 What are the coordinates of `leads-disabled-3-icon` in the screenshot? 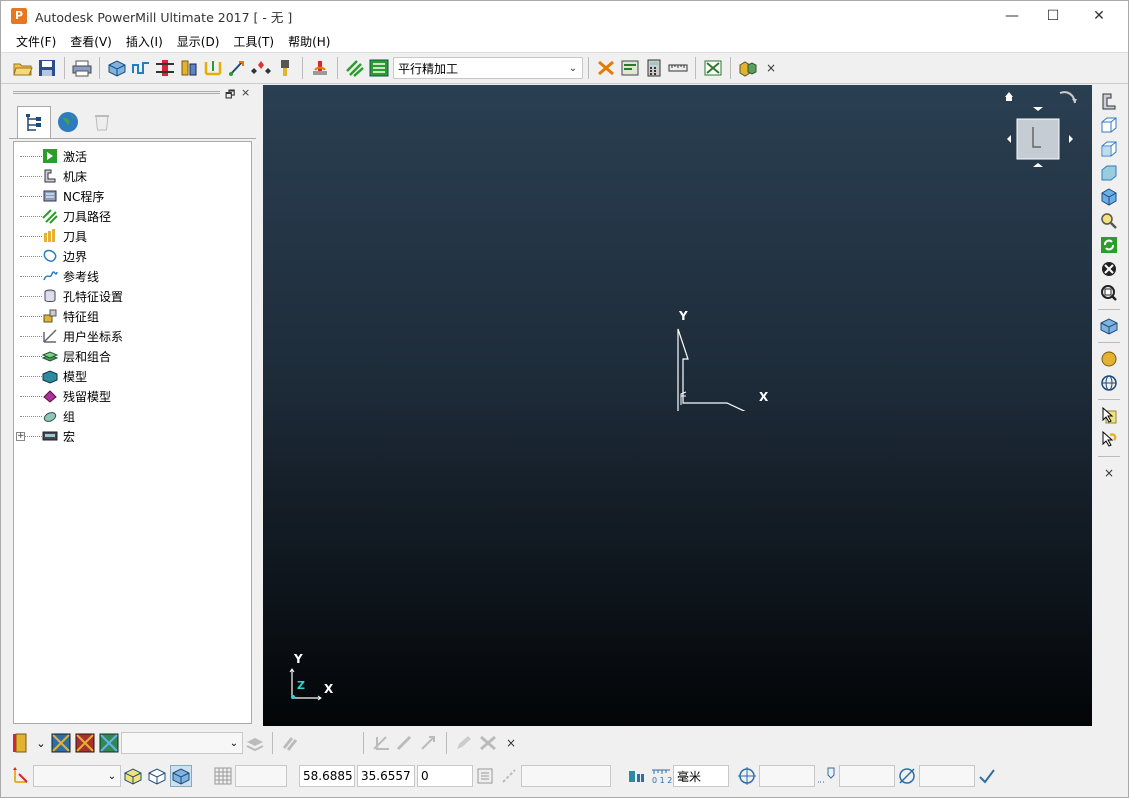 It's located at (429, 743).